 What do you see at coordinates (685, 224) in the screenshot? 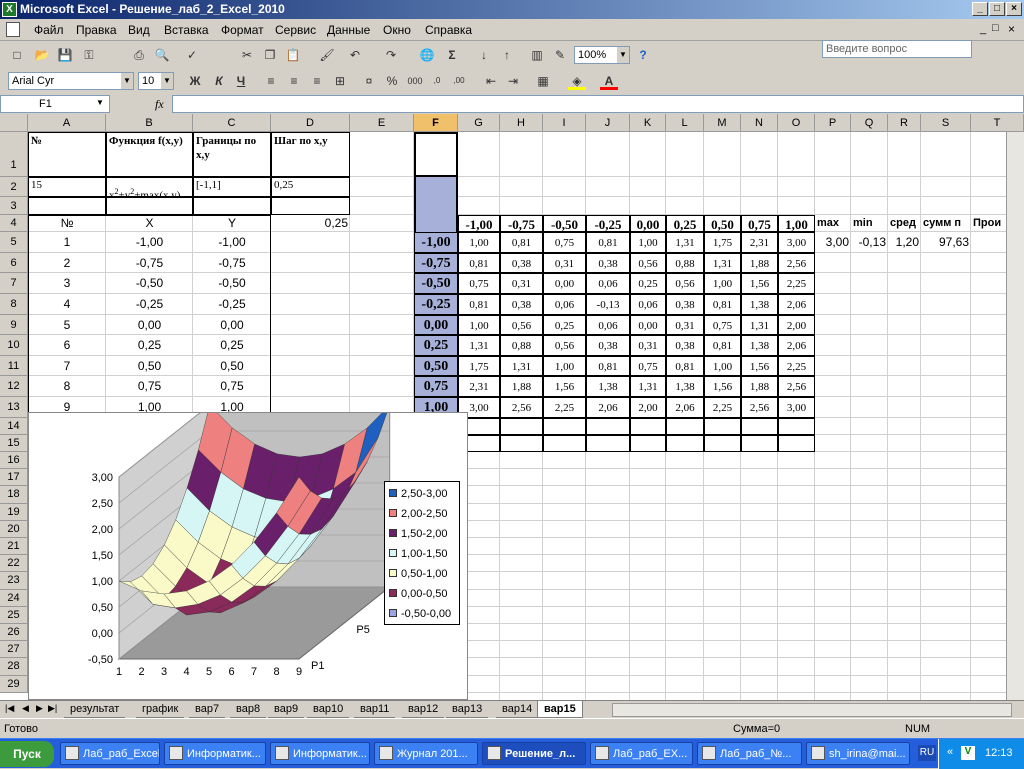
I see `x-header-cell: 0,25` at bounding box center [685, 224].